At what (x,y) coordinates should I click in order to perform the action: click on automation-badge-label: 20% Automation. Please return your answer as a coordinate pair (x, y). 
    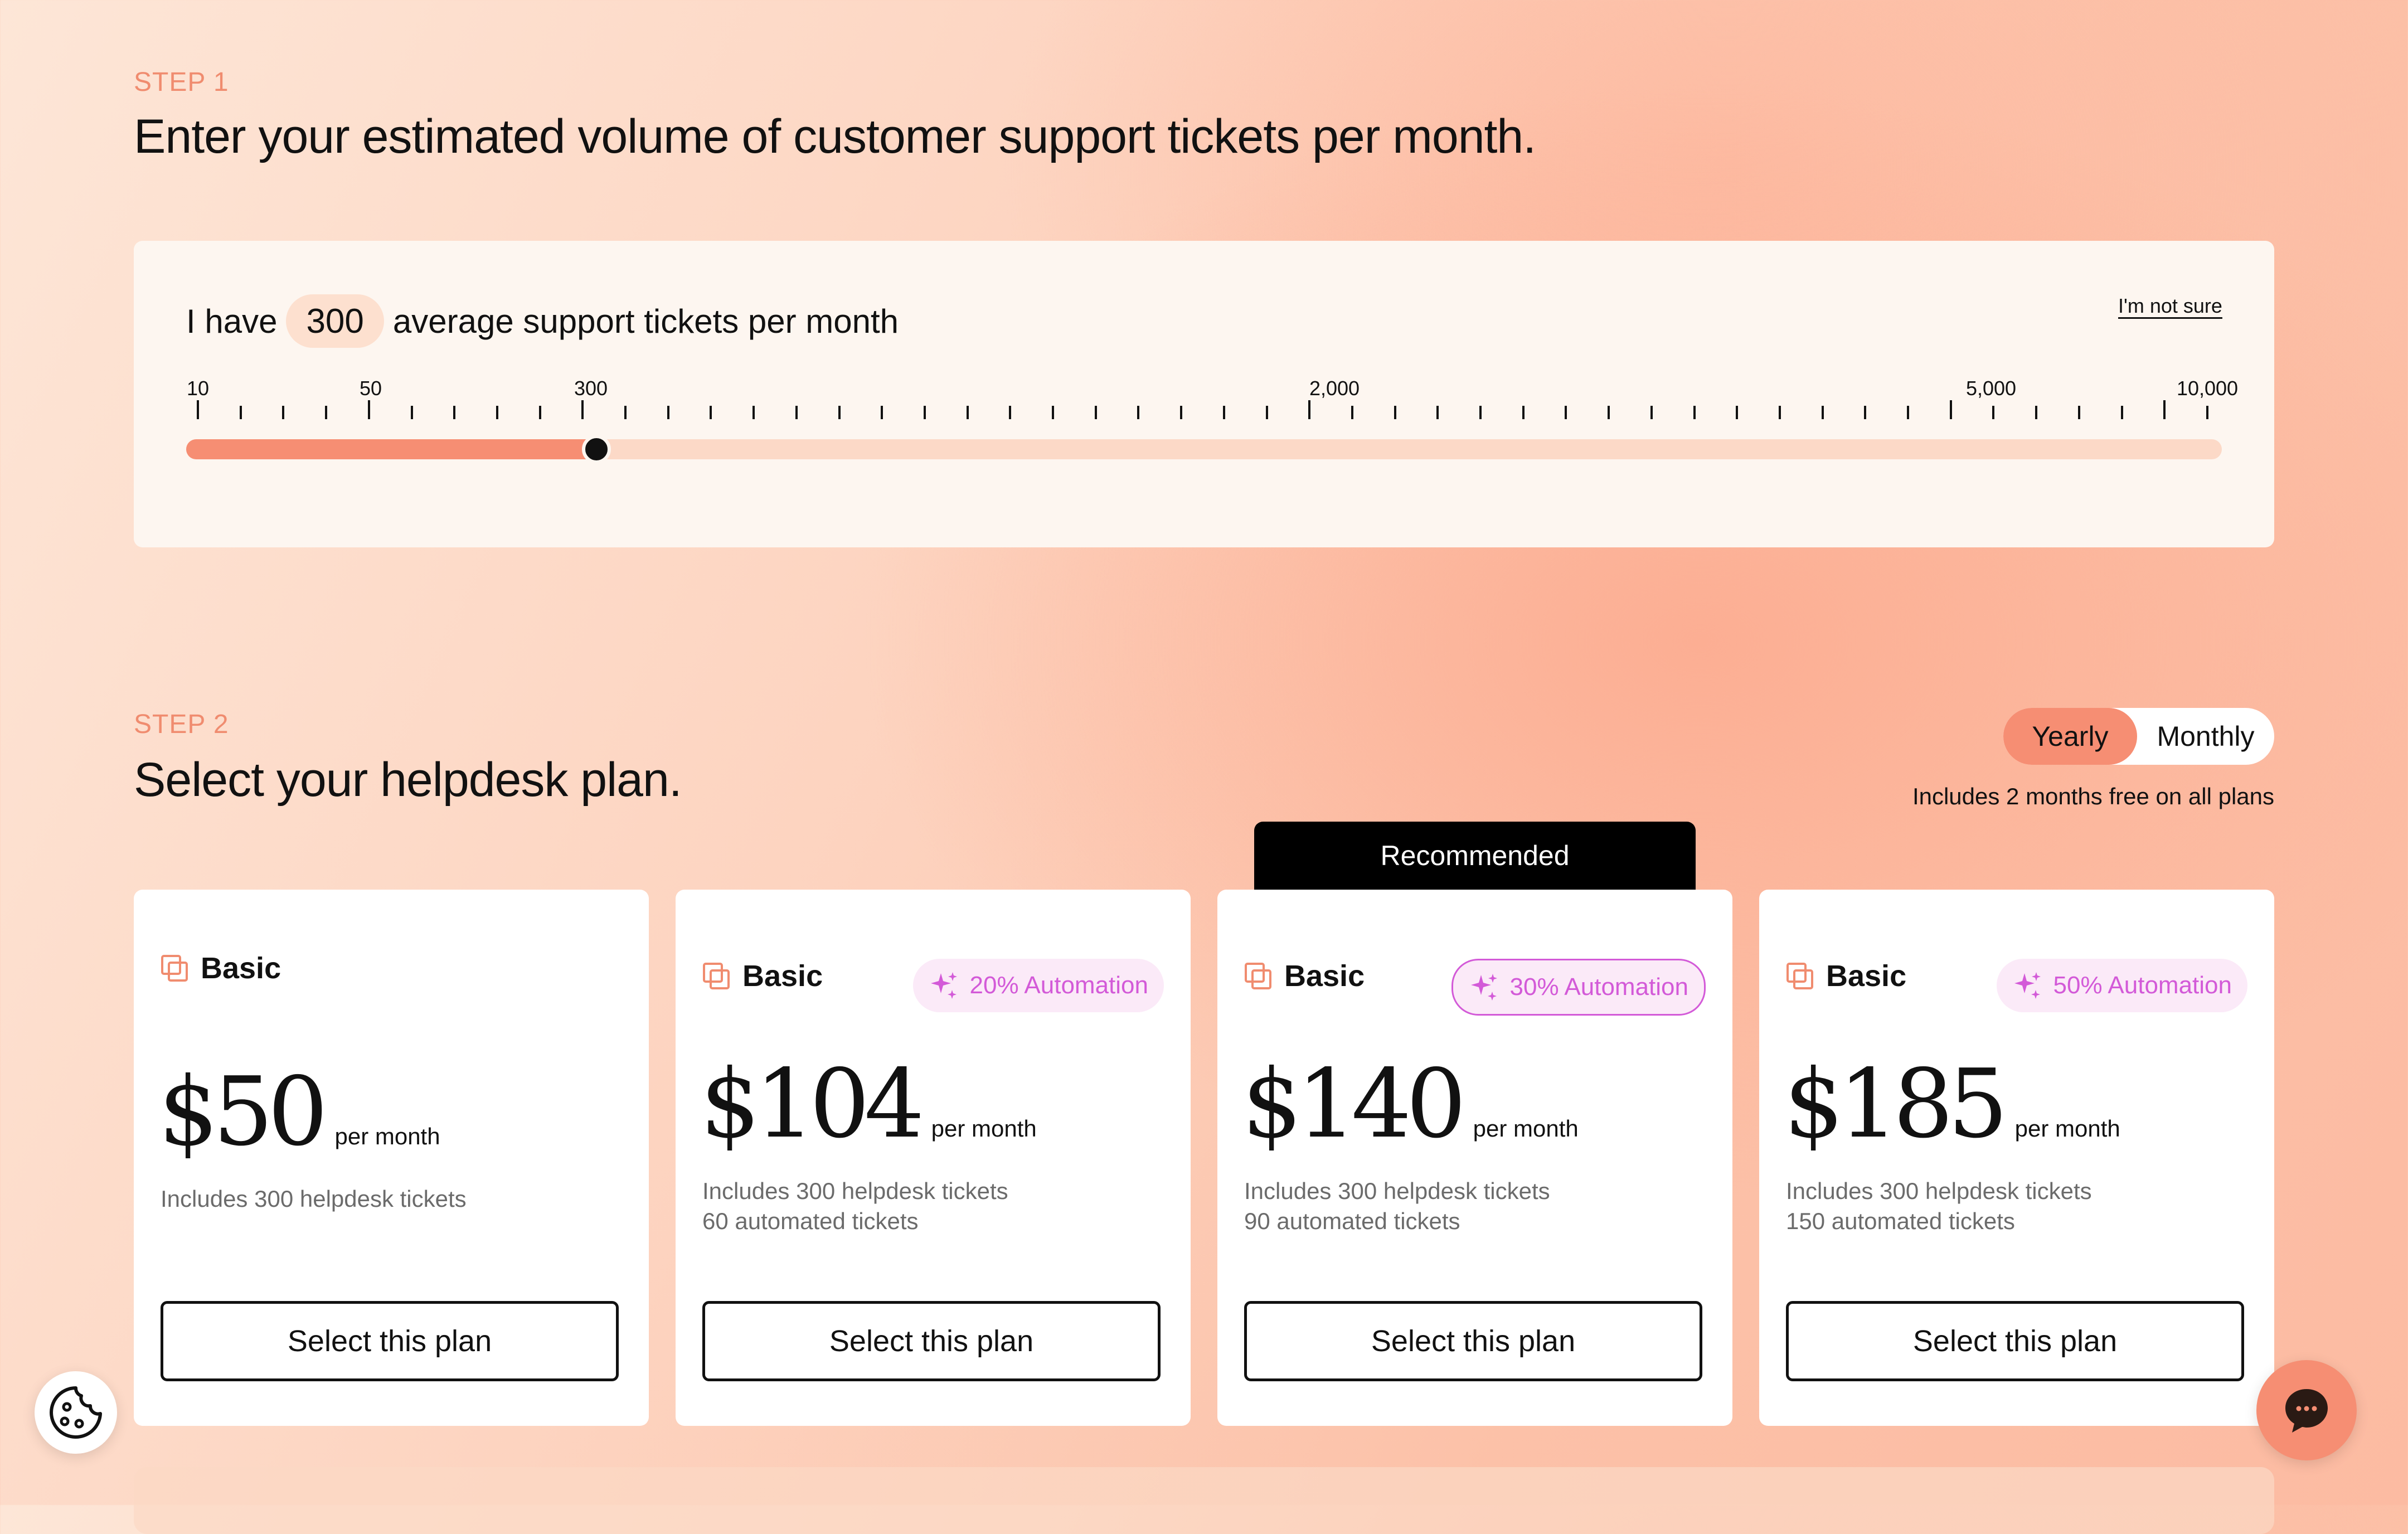
    Looking at the image, I should click on (1058, 985).